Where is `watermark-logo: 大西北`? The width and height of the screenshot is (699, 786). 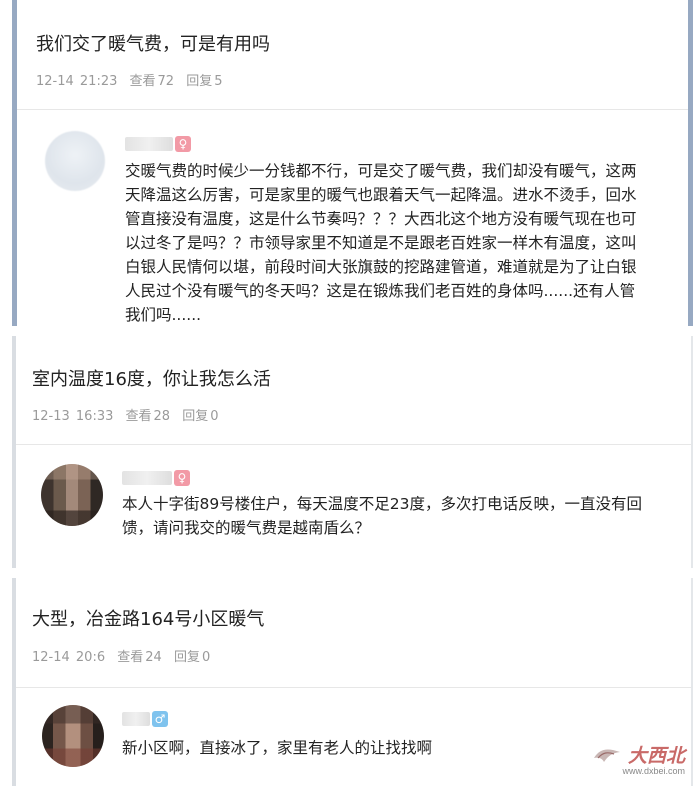 watermark-logo: 大西北 is located at coordinates (638, 754).